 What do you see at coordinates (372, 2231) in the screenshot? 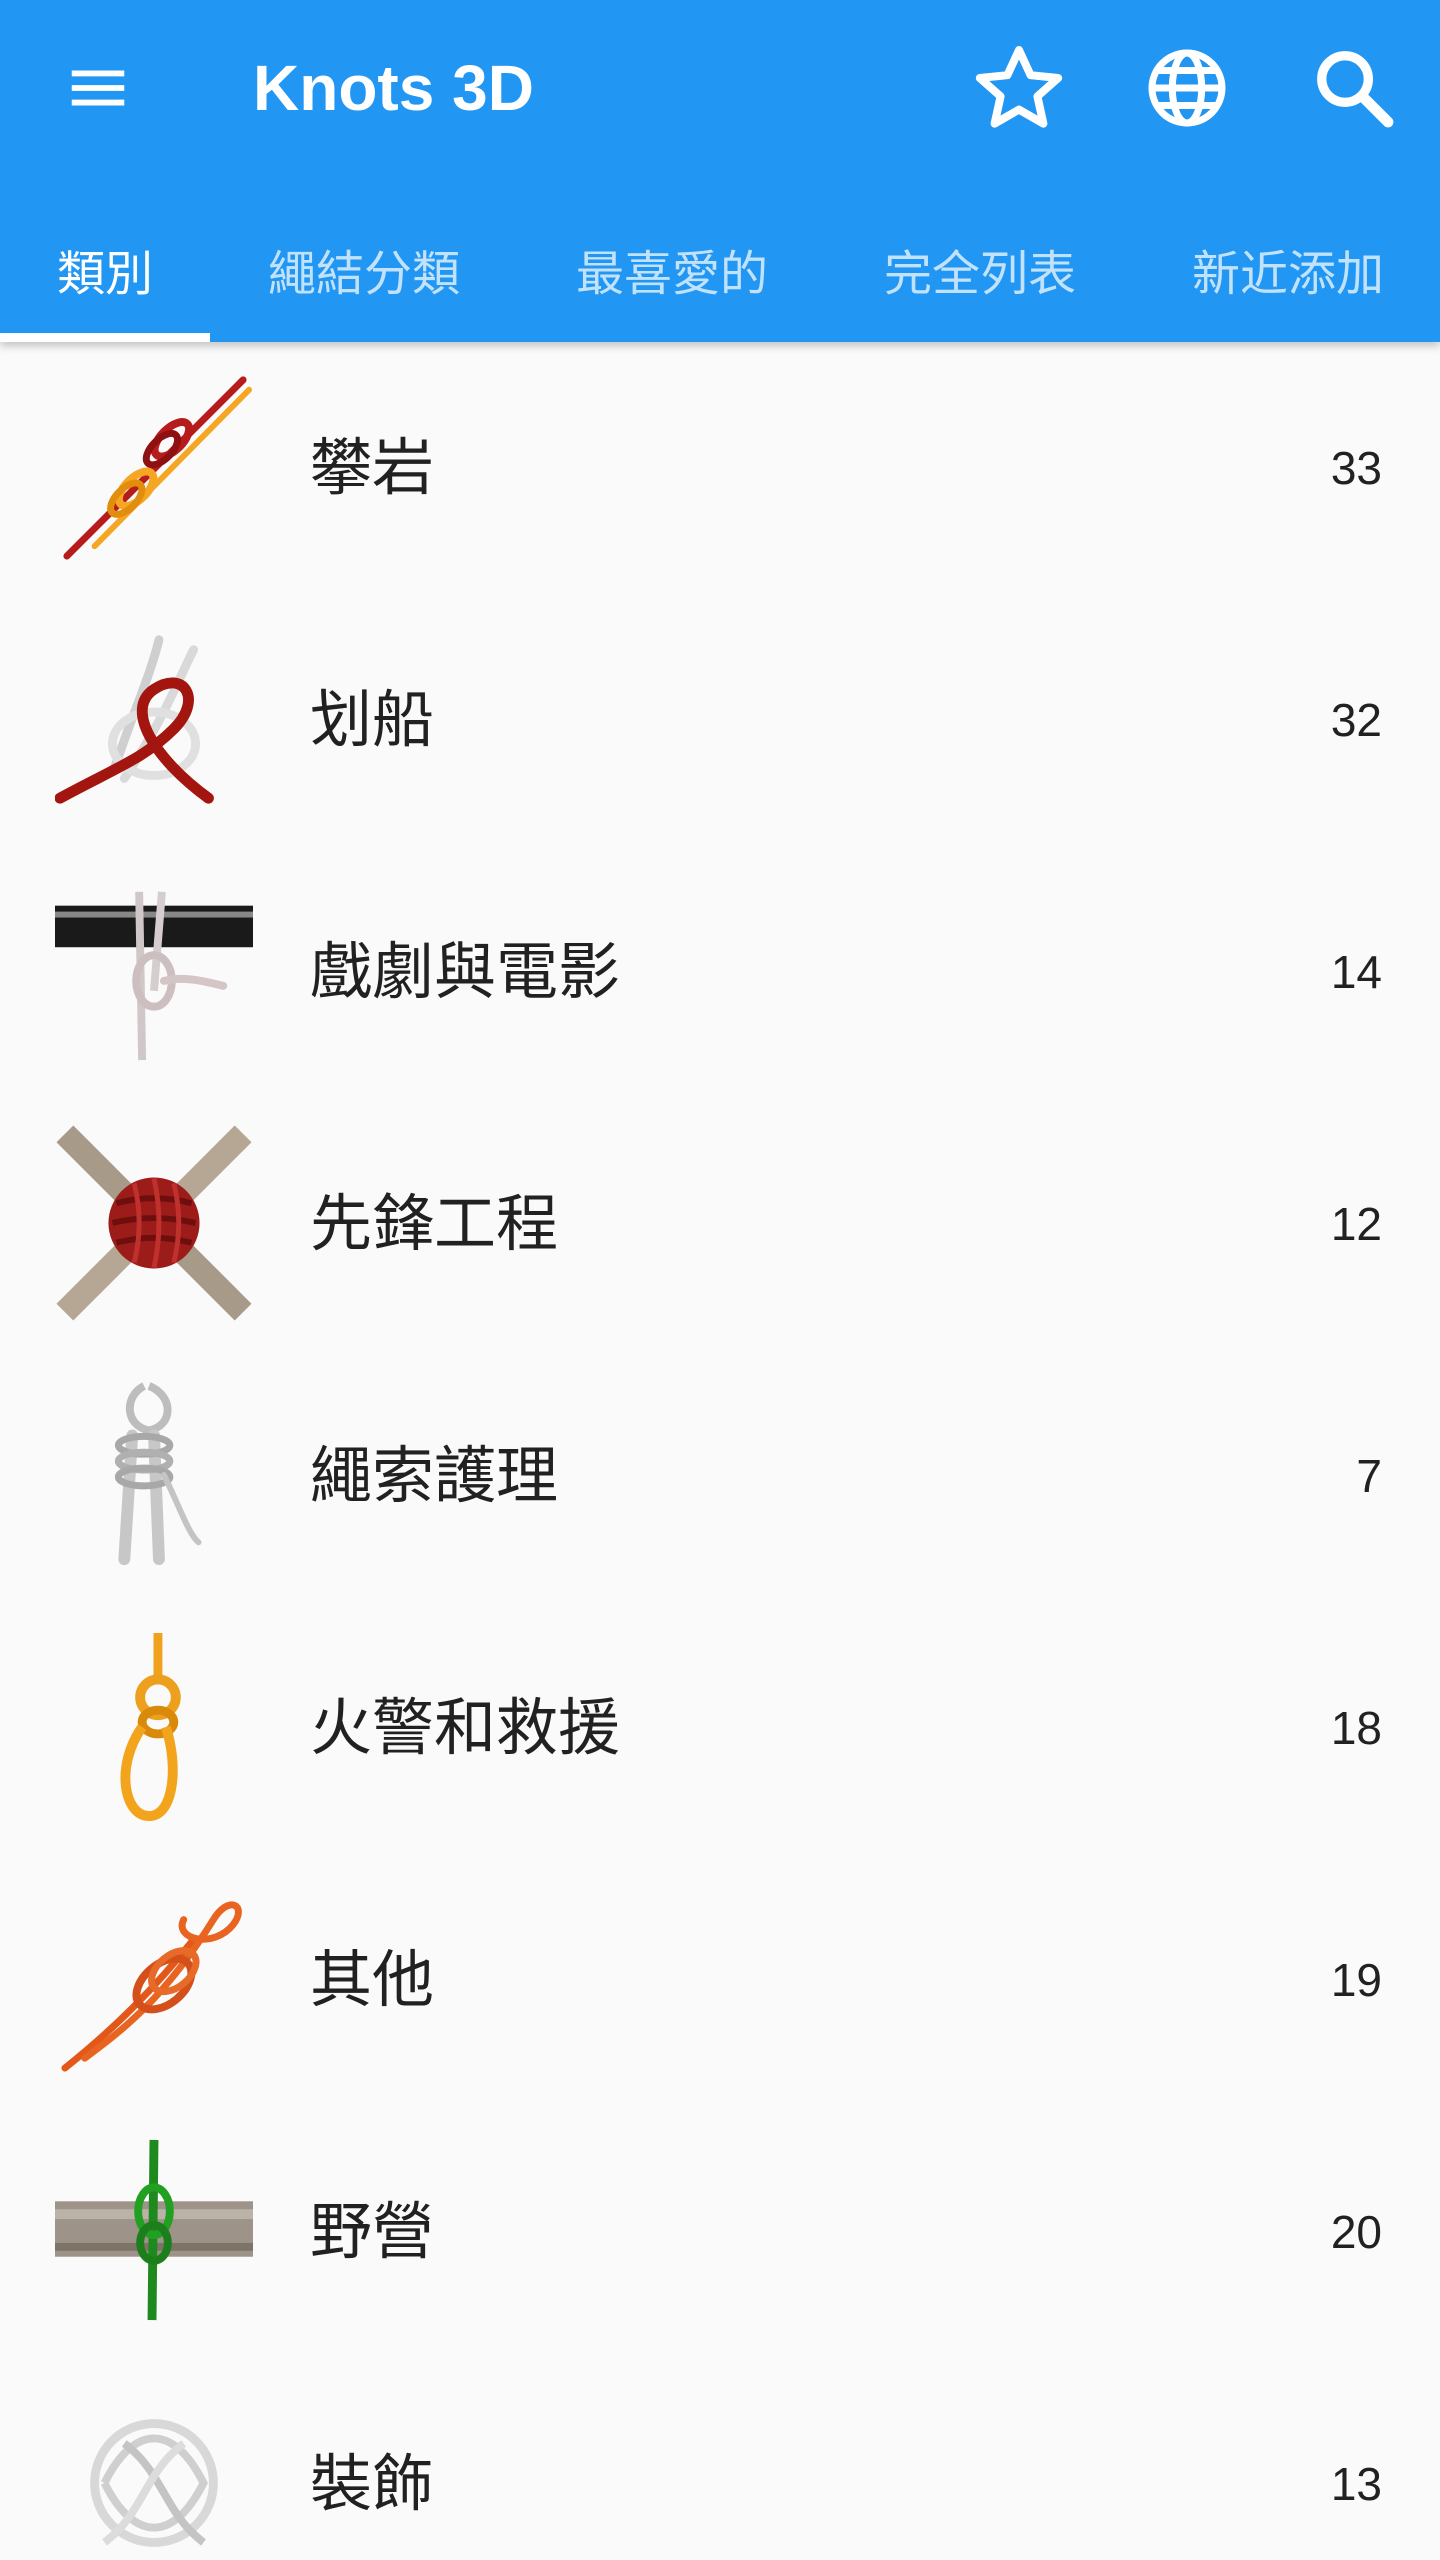
I see `category-label: 野營` at bounding box center [372, 2231].